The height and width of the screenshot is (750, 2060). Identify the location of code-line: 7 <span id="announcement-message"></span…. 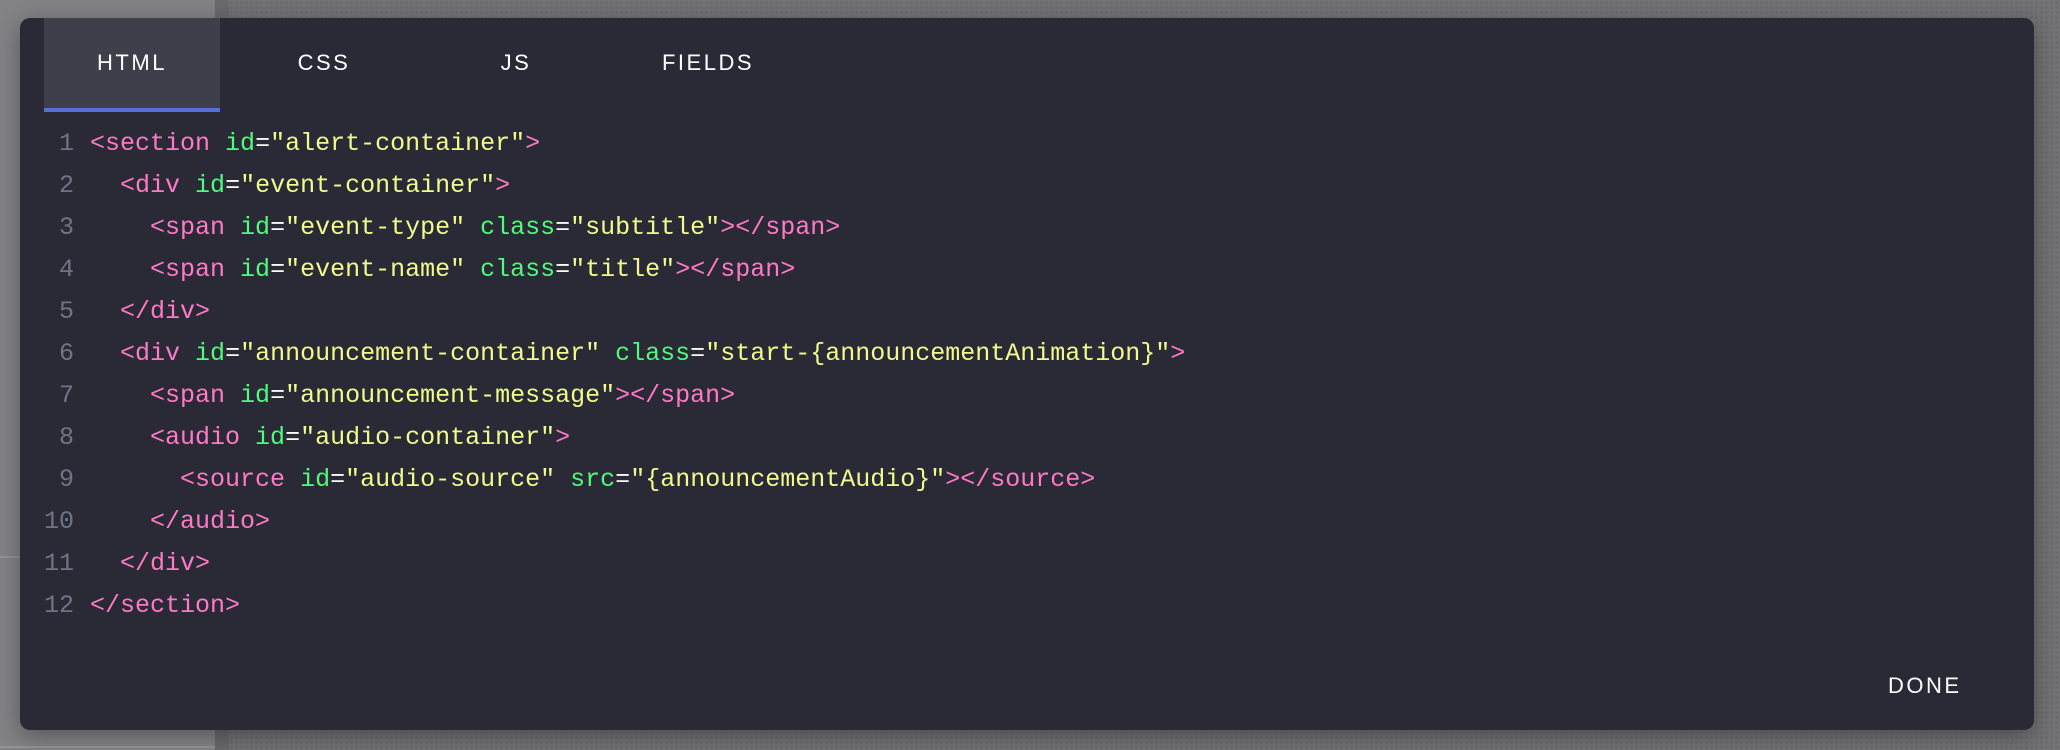
(1027, 395).